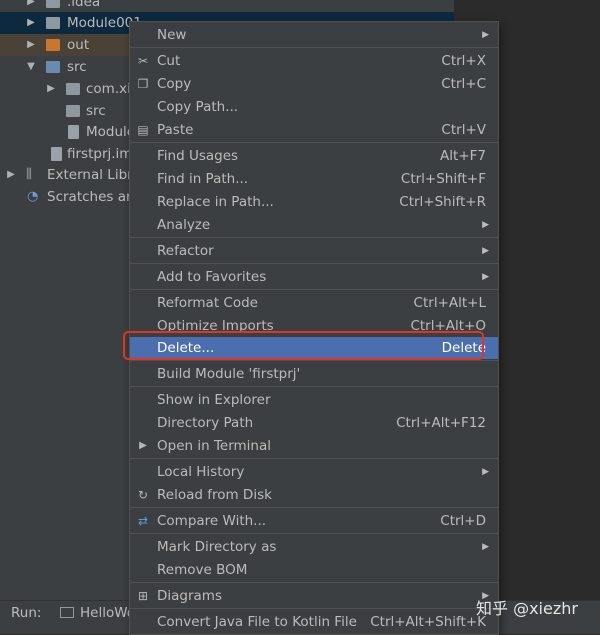 The height and width of the screenshot is (635, 600). Describe the element at coordinates (185, 251) in the screenshot. I see `menu-item-label: Refactor` at that location.